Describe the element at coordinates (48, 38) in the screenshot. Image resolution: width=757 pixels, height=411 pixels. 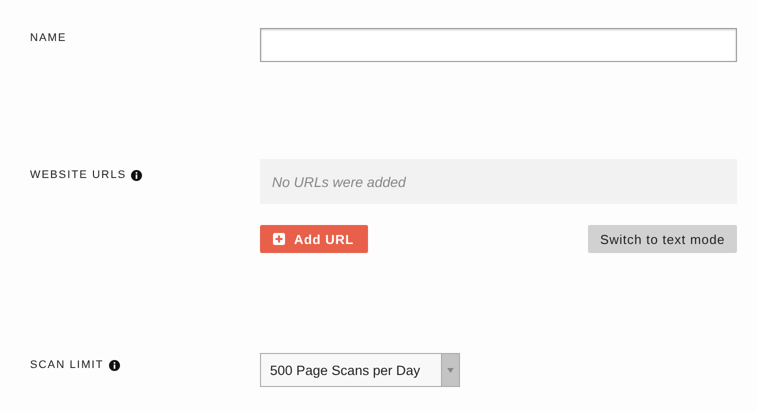
I see `field-label: NAME` at that location.